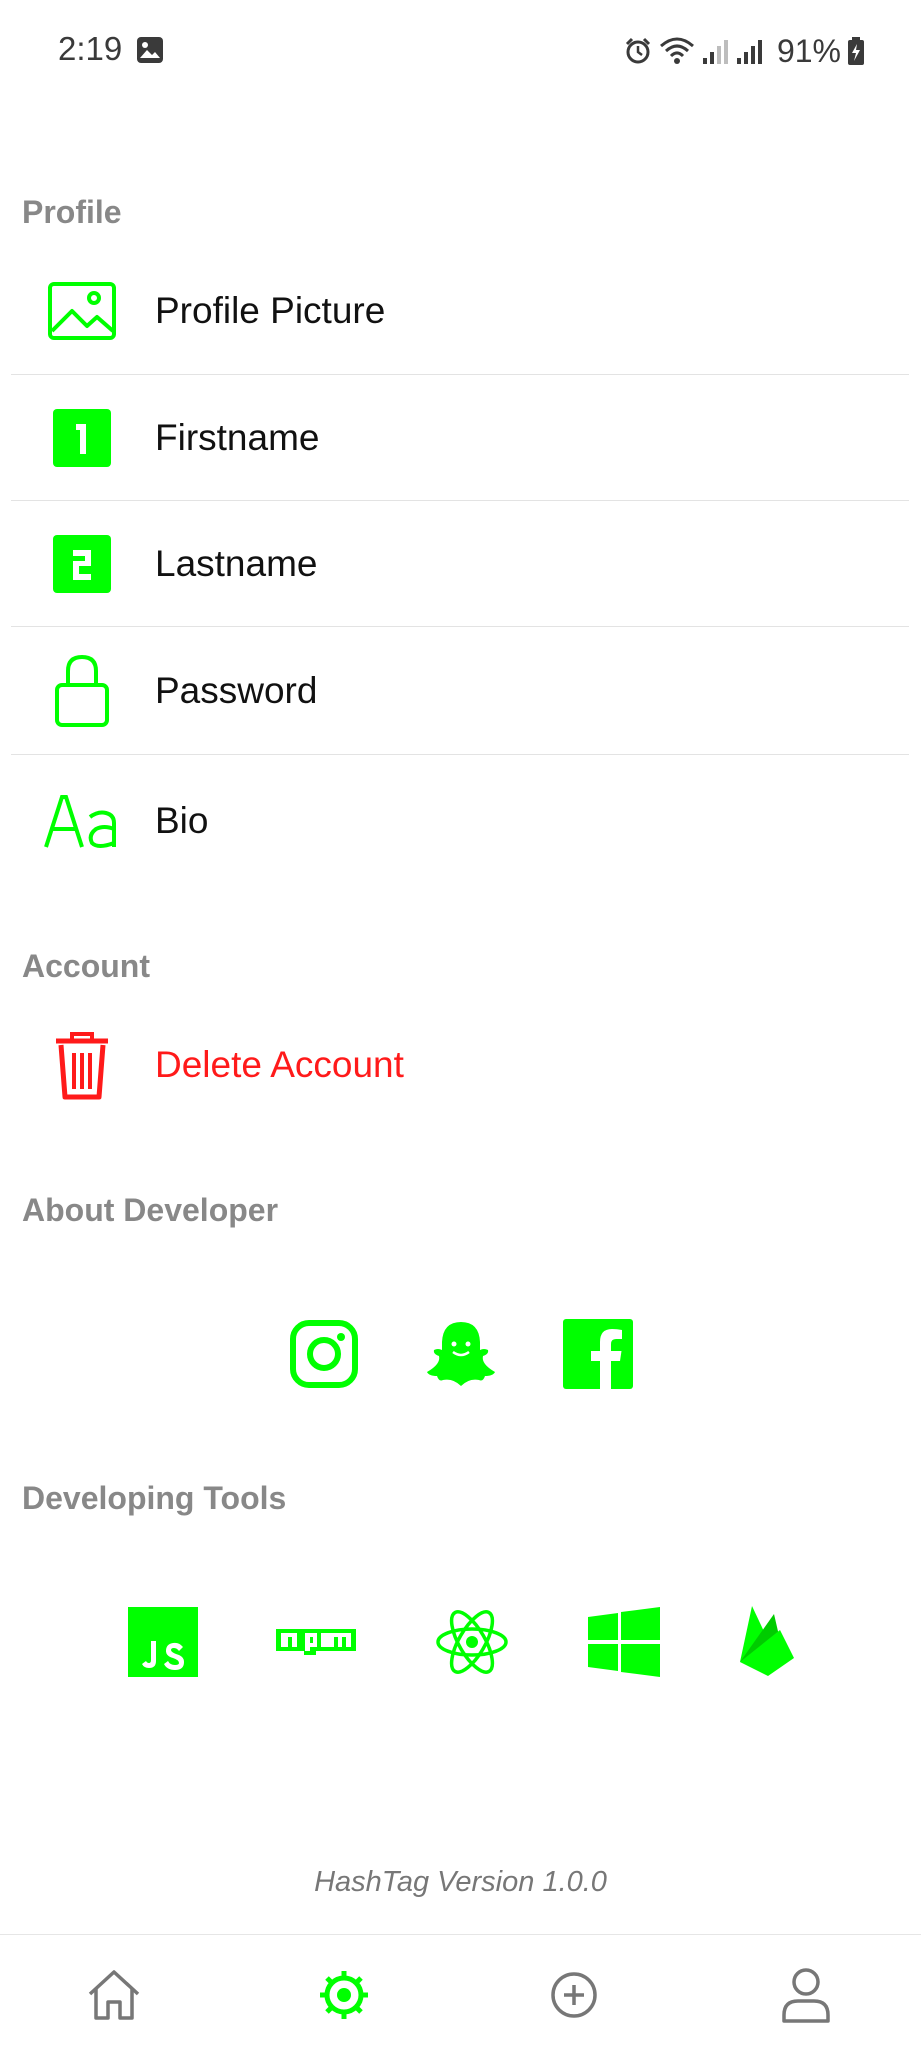 This screenshot has width=921, height=2049. Describe the element at coordinates (279, 1064) in the screenshot. I see `delete-account-label: Delete Account` at that location.